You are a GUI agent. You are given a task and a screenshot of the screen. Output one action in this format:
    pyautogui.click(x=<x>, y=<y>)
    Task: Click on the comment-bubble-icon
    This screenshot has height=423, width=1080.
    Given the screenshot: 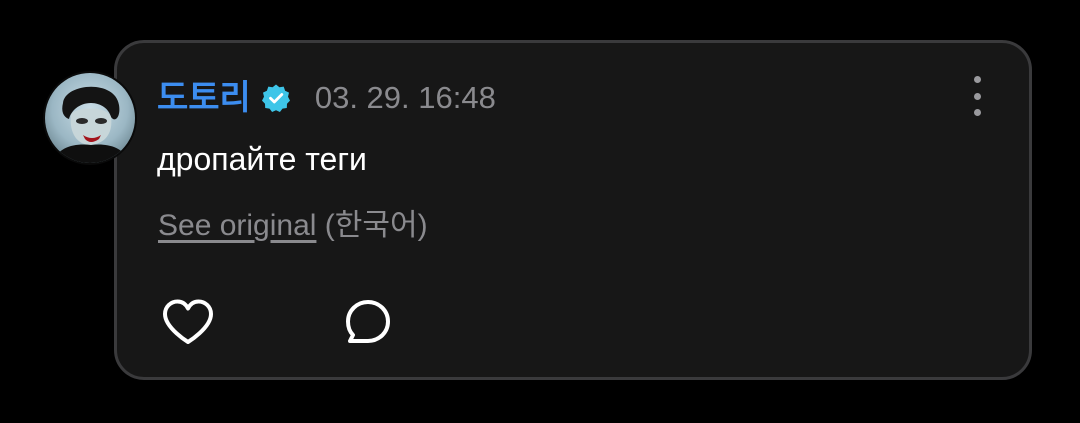 What is the action you would take?
    pyautogui.click(x=368, y=321)
    